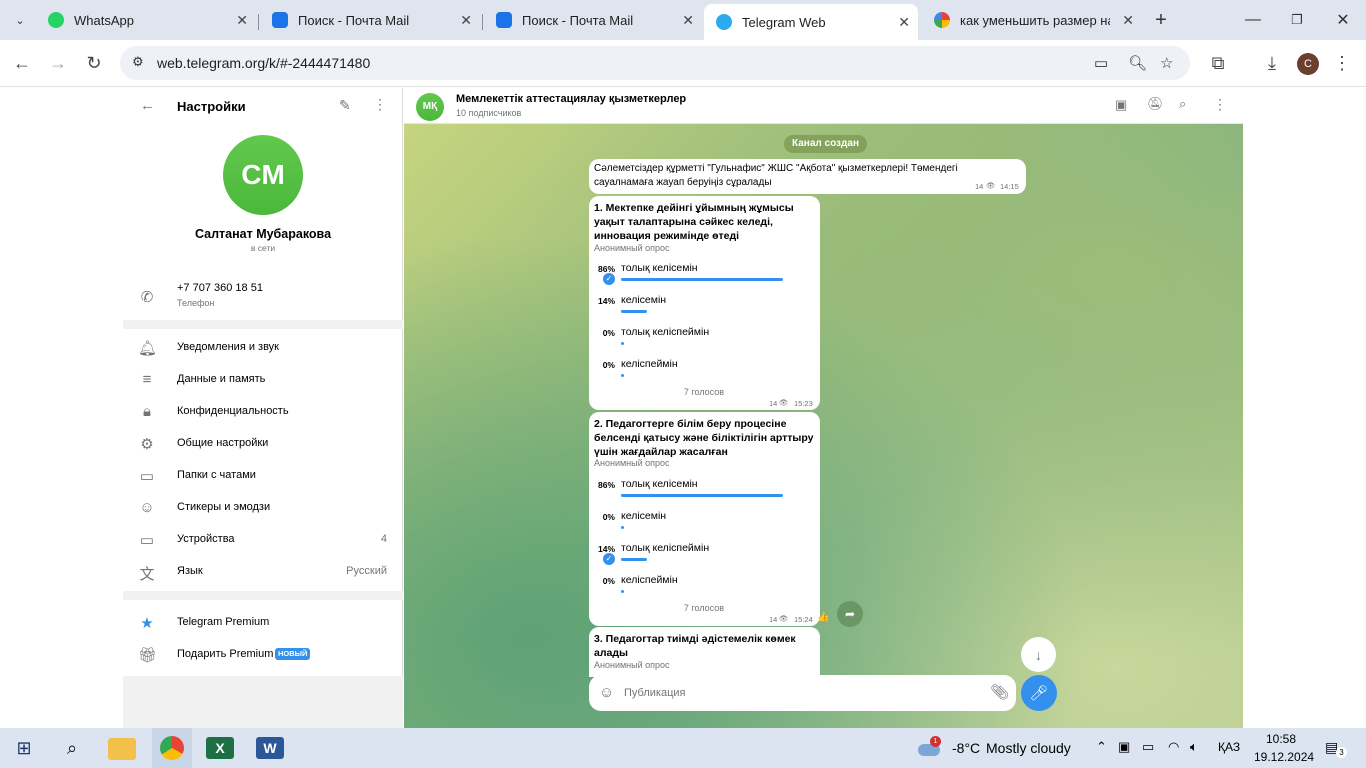 Image resolution: width=1366 pixels, height=768 pixels. What do you see at coordinates (1124, 747) in the screenshot?
I see `security-icon: ▣` at bounding box center [1124, 747].